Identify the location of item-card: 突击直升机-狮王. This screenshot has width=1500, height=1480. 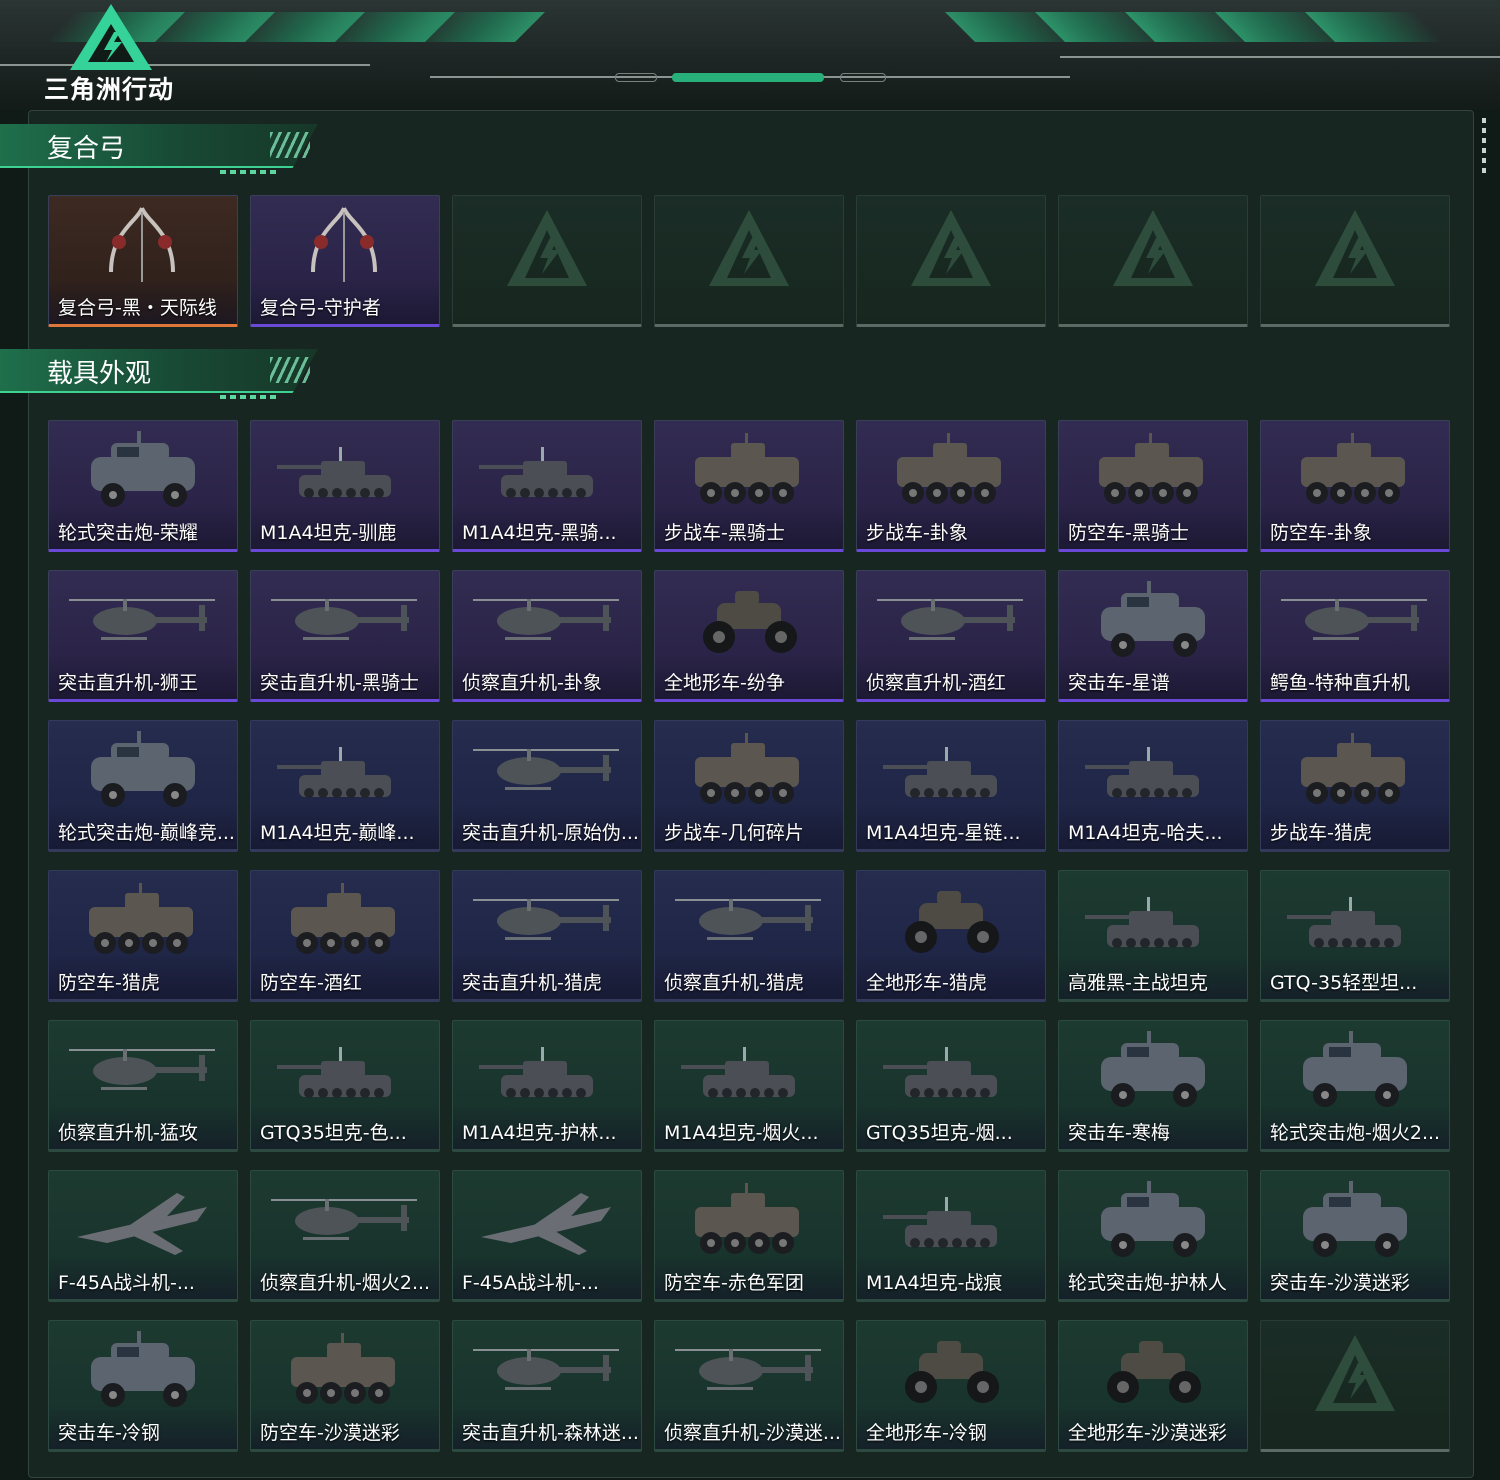
(143, 636).